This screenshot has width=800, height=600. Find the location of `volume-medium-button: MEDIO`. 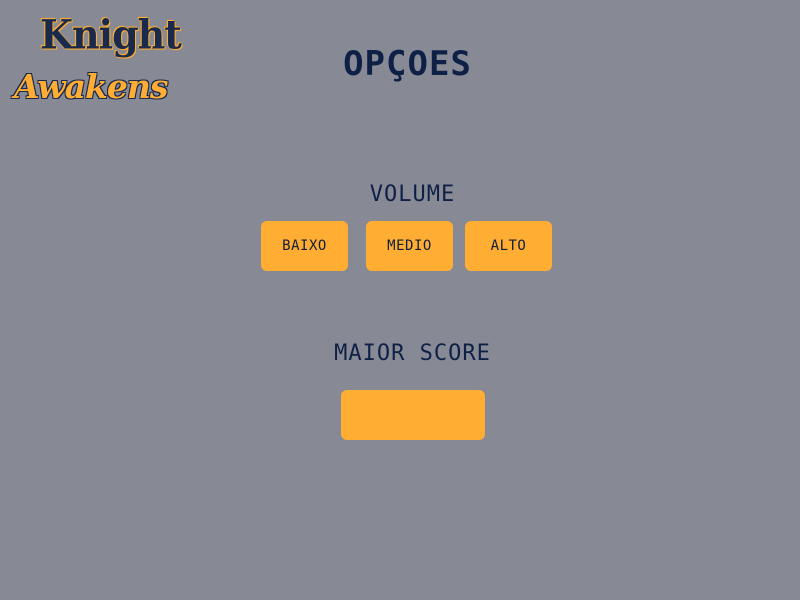

volume-medium-button: MEDIO is located at coordinates (409, 246).